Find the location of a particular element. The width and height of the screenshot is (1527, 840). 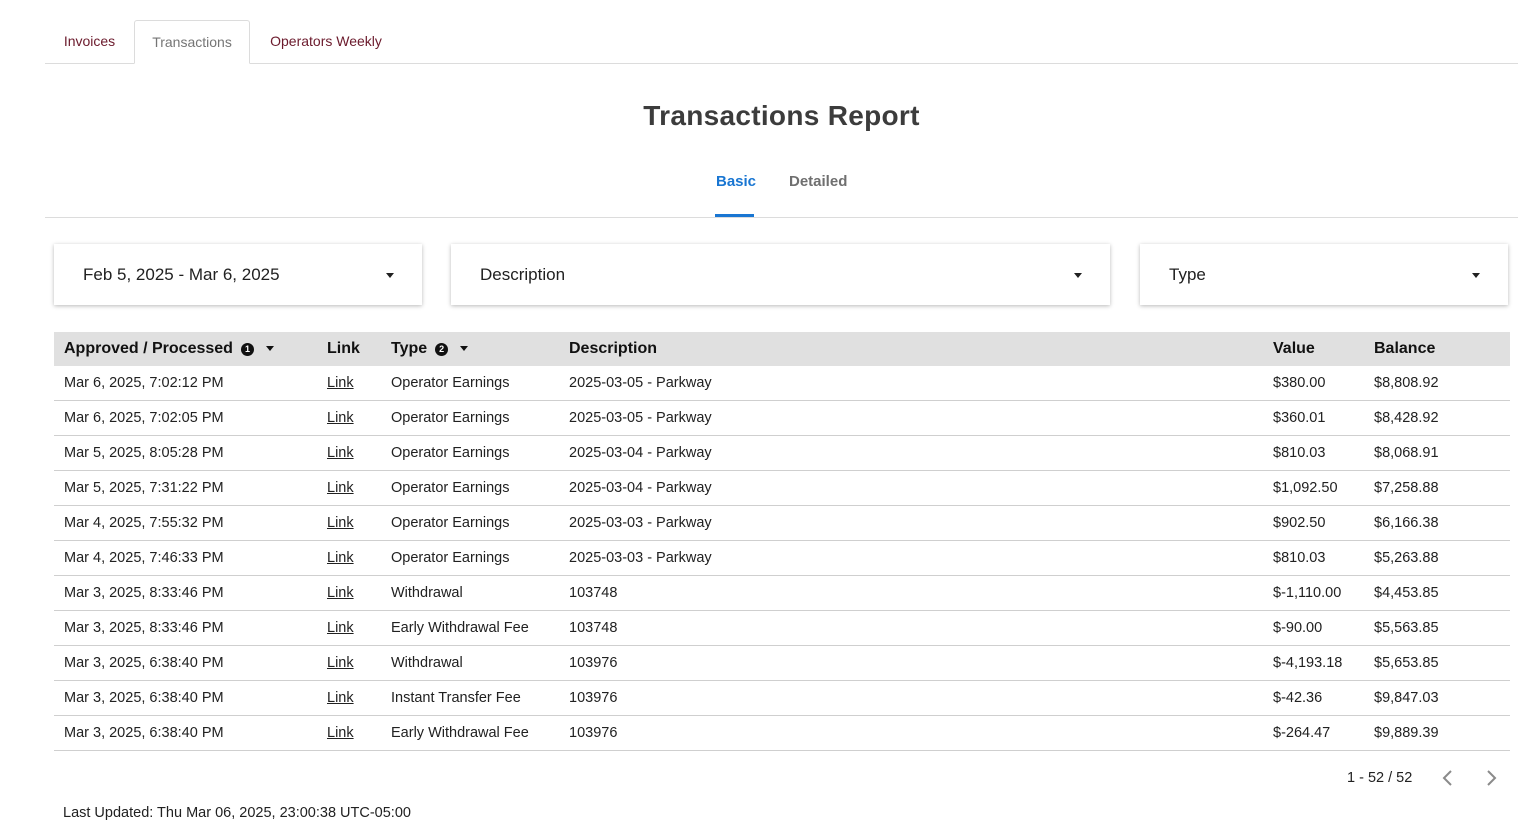

cell-balance: $5,653.85 is located at coordinates (1406, 663).